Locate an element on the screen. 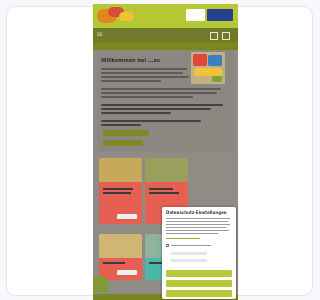 The image size is (320, 300). menu-icon is located at coordinates (226, 36).